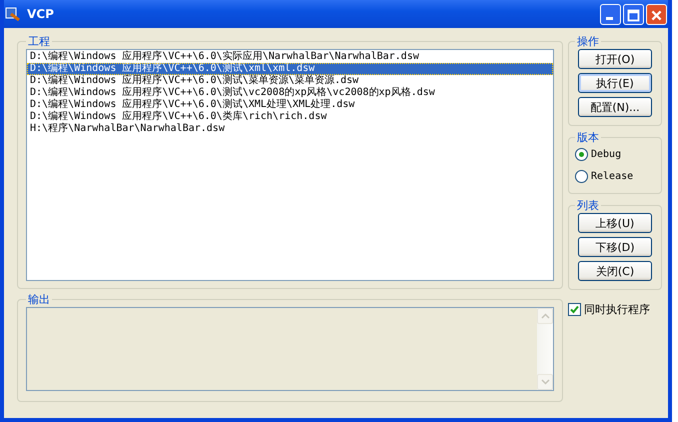 This screenshot has height=422, width=678. I want to click on project-list-item: D:\编程\Windows 应用程序\VC++\6.0\类库\rich\rich.dsw, so click(290, 117).